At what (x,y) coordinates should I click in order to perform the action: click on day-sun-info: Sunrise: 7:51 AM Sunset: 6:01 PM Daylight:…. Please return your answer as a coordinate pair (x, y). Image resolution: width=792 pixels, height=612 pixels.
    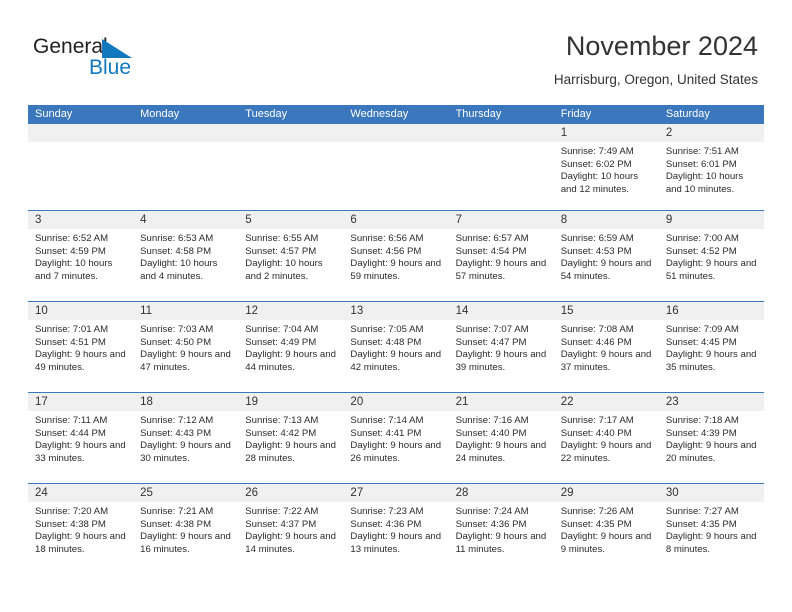
    Looking at the image, I should click on (711, 169).